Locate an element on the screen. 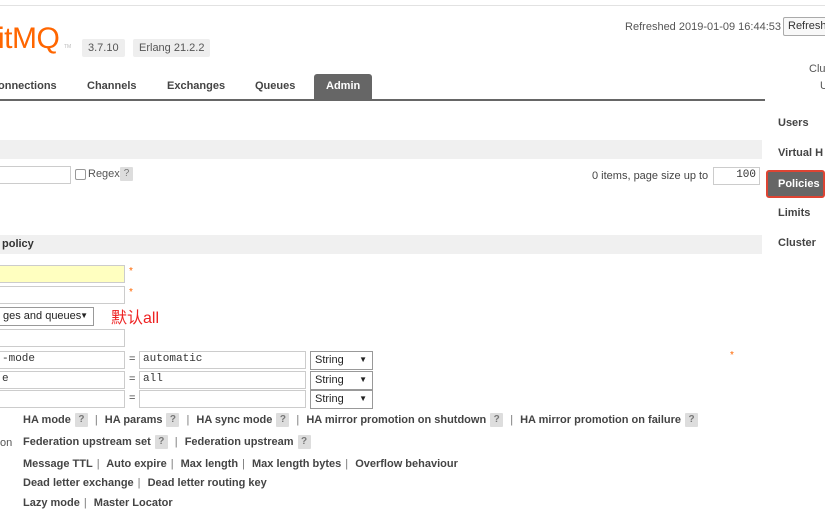 This screenshot has height=510, width=825. tab-admin: Admin is located at coordinates (343, 86).